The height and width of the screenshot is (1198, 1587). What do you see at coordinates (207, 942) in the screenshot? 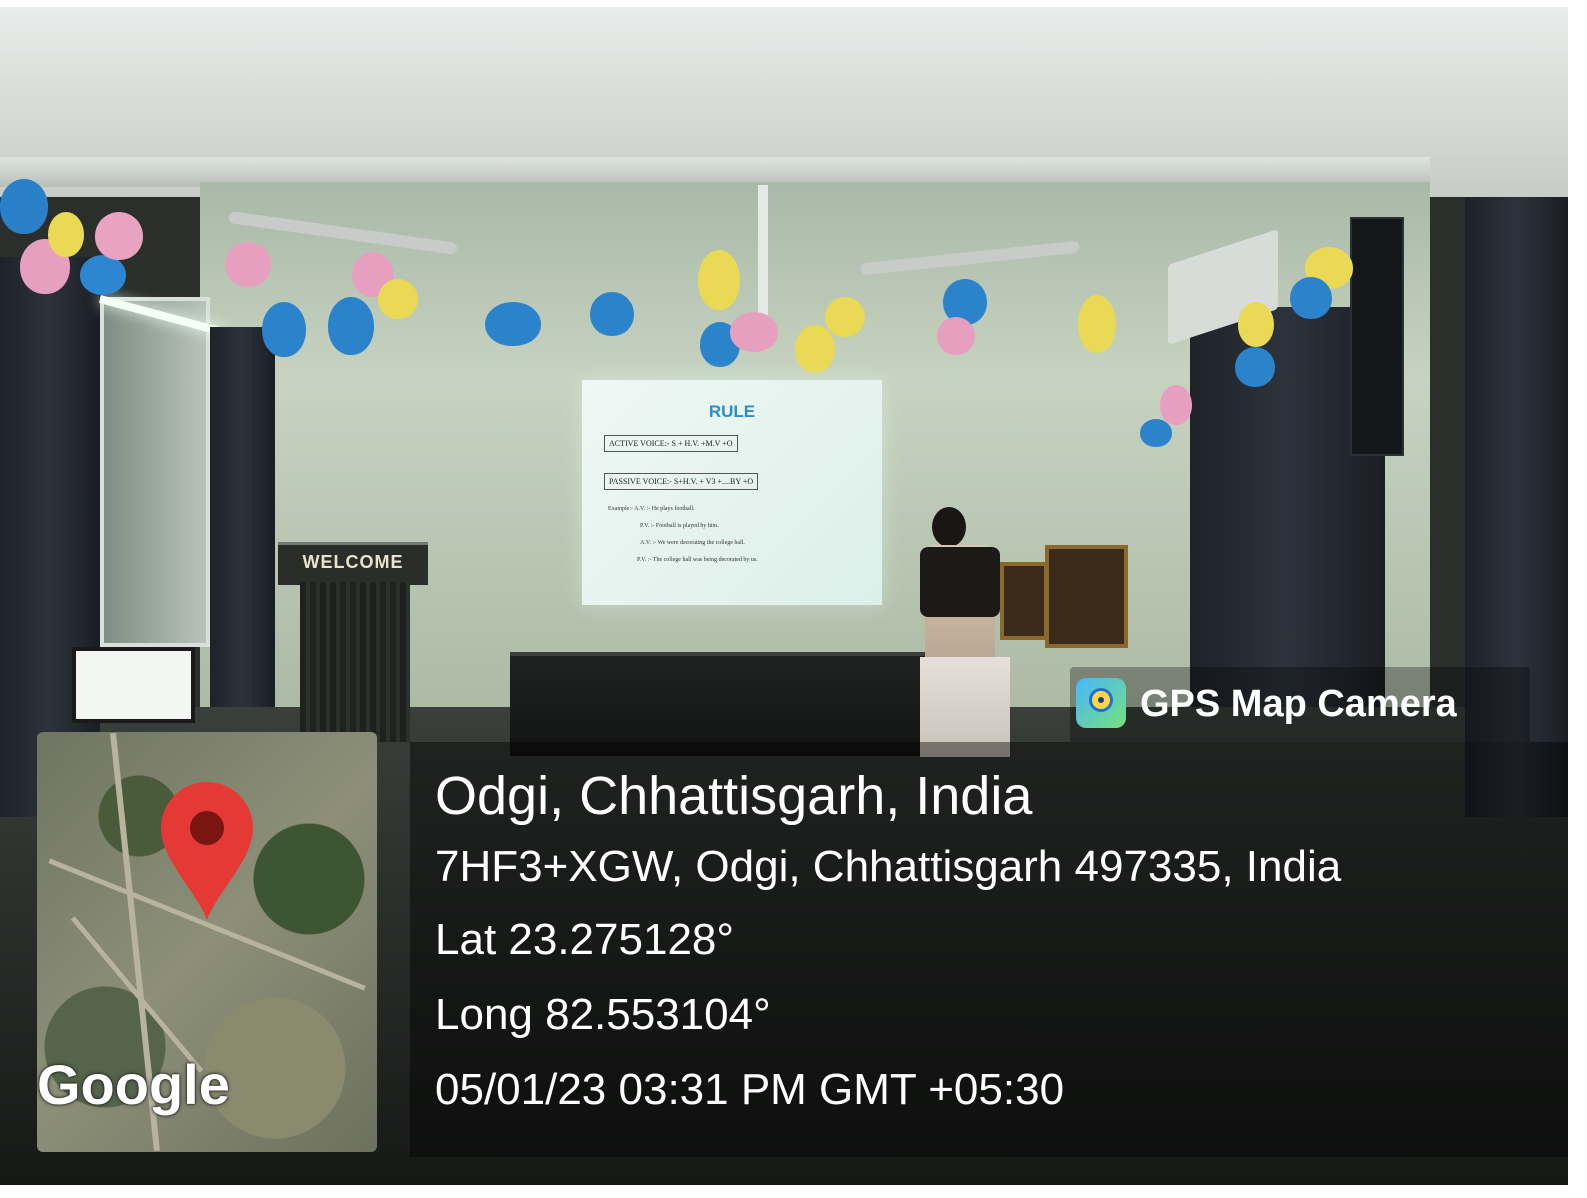
I see `mini-map: Google` at bounding box center [207, 942].